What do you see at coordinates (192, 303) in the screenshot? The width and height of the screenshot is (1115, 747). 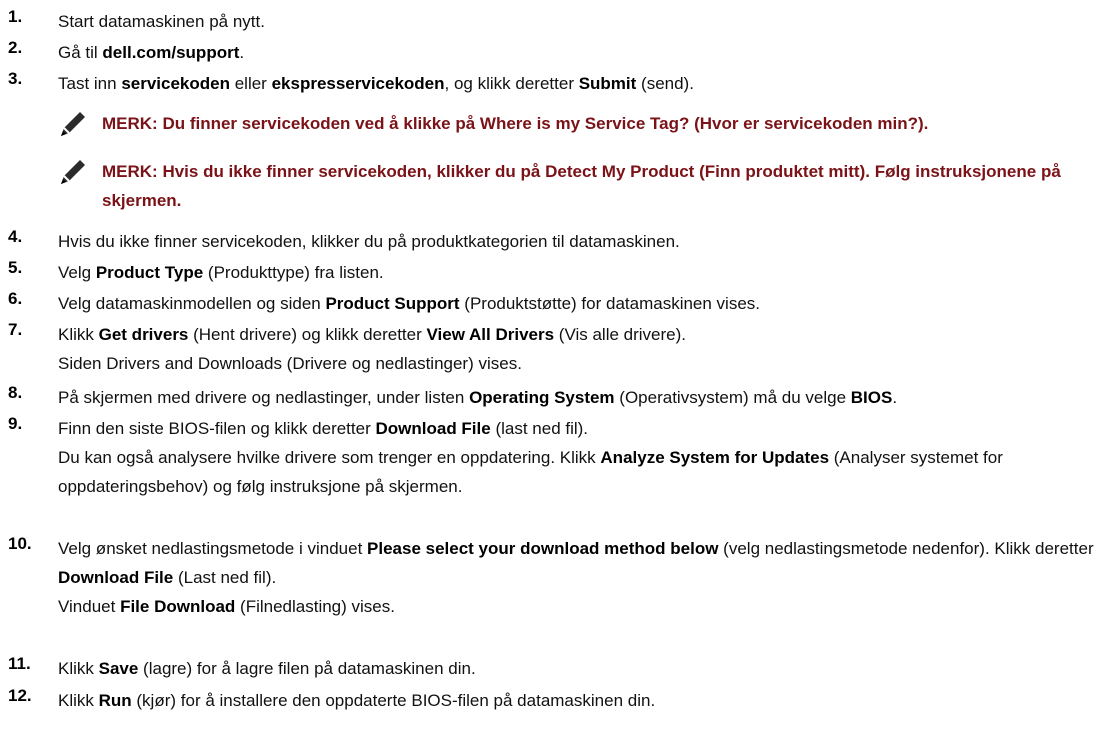 I see `text-run: Velg datamaskinmodellen og siden` at bounding box center [192, 303].